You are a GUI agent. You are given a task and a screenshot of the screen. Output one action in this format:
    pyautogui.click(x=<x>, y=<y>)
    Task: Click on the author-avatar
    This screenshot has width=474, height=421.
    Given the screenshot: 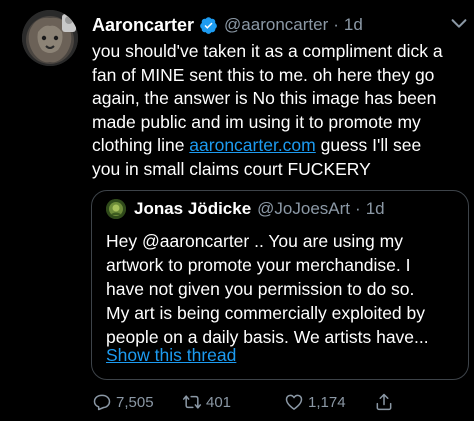 What is the action you would take?
    pyautogui.click(x=50, y=38)
    